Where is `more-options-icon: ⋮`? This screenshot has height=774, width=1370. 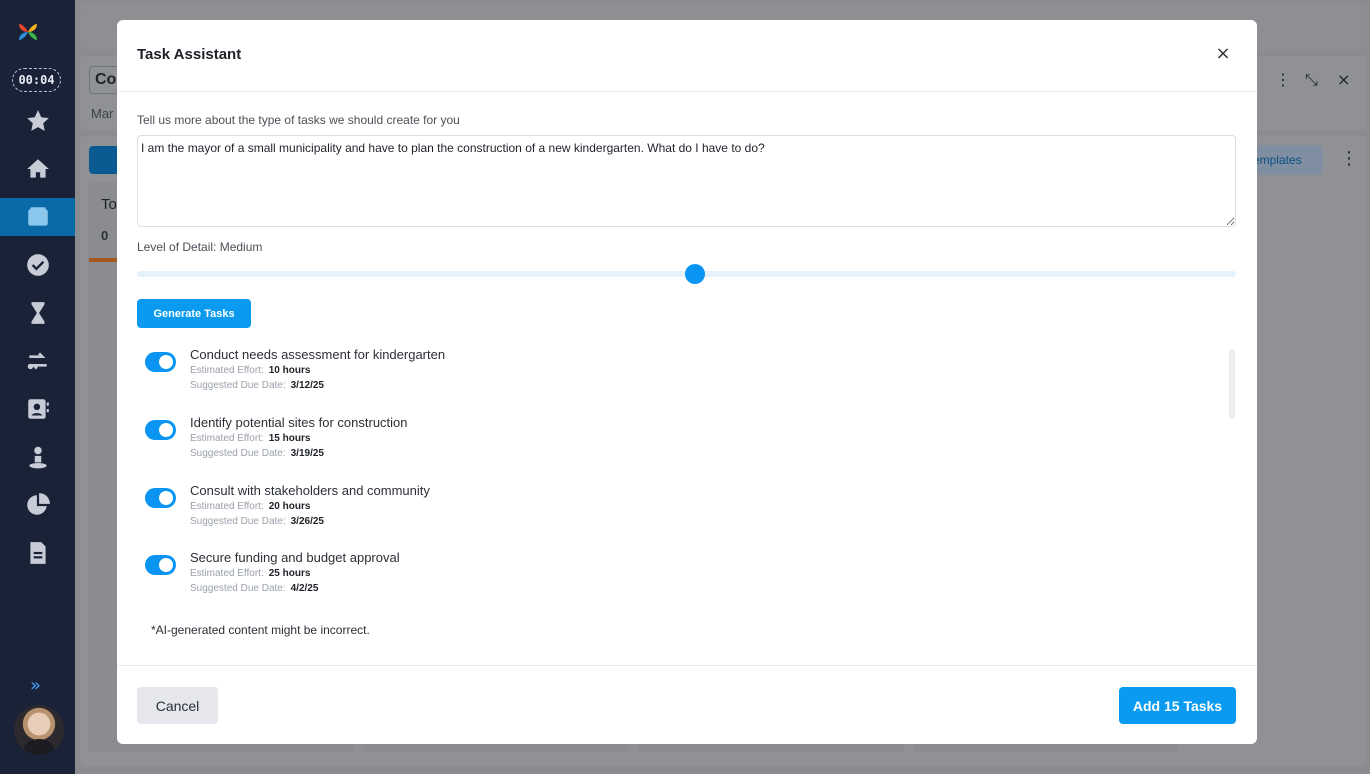
more-options-icon: ⋮ is located at coordinates (1283, 79).